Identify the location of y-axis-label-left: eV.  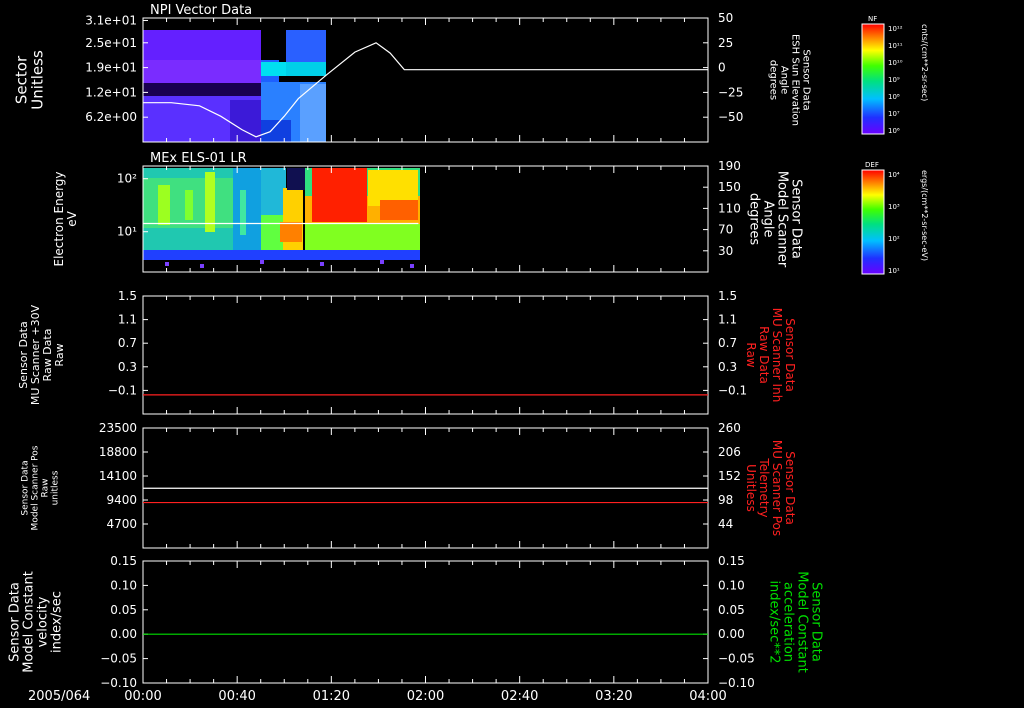
(72, 218).